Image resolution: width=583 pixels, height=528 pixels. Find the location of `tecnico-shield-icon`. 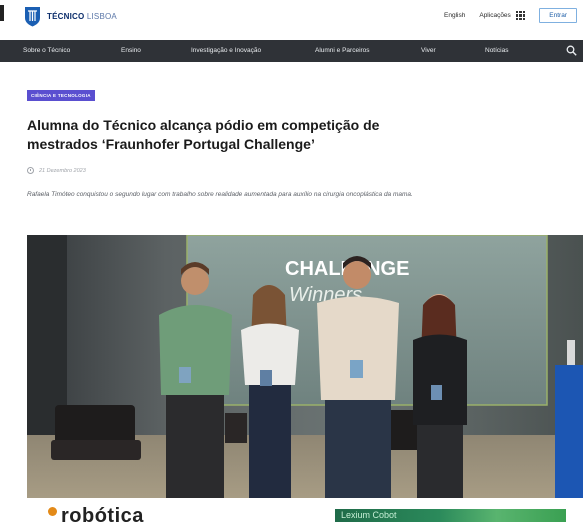

tecnico-shield-icon is located at coordinates (32, 17).